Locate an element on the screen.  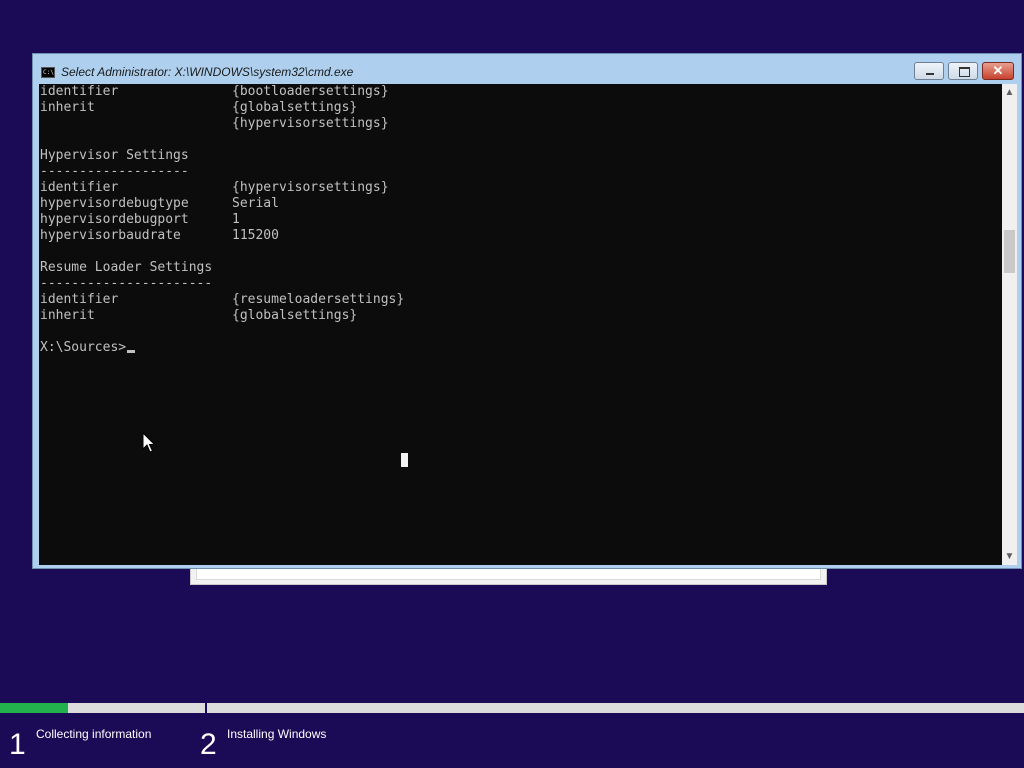
console-prompt-line: X:\Sources> is located at coordinates (222, 348).